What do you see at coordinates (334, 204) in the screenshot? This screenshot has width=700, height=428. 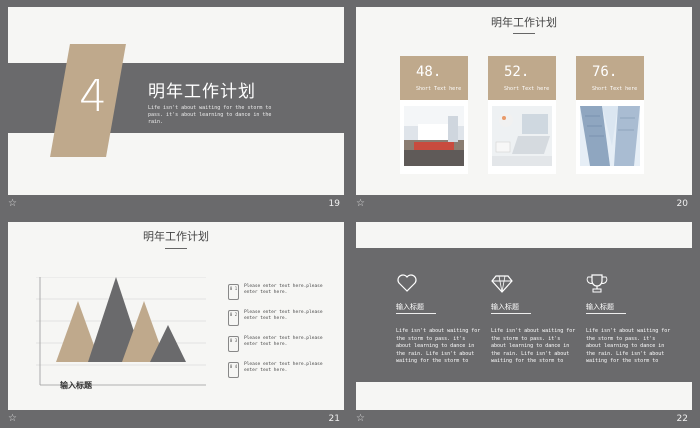 I see `slide-number: 19` at bounding box center [334, 204].